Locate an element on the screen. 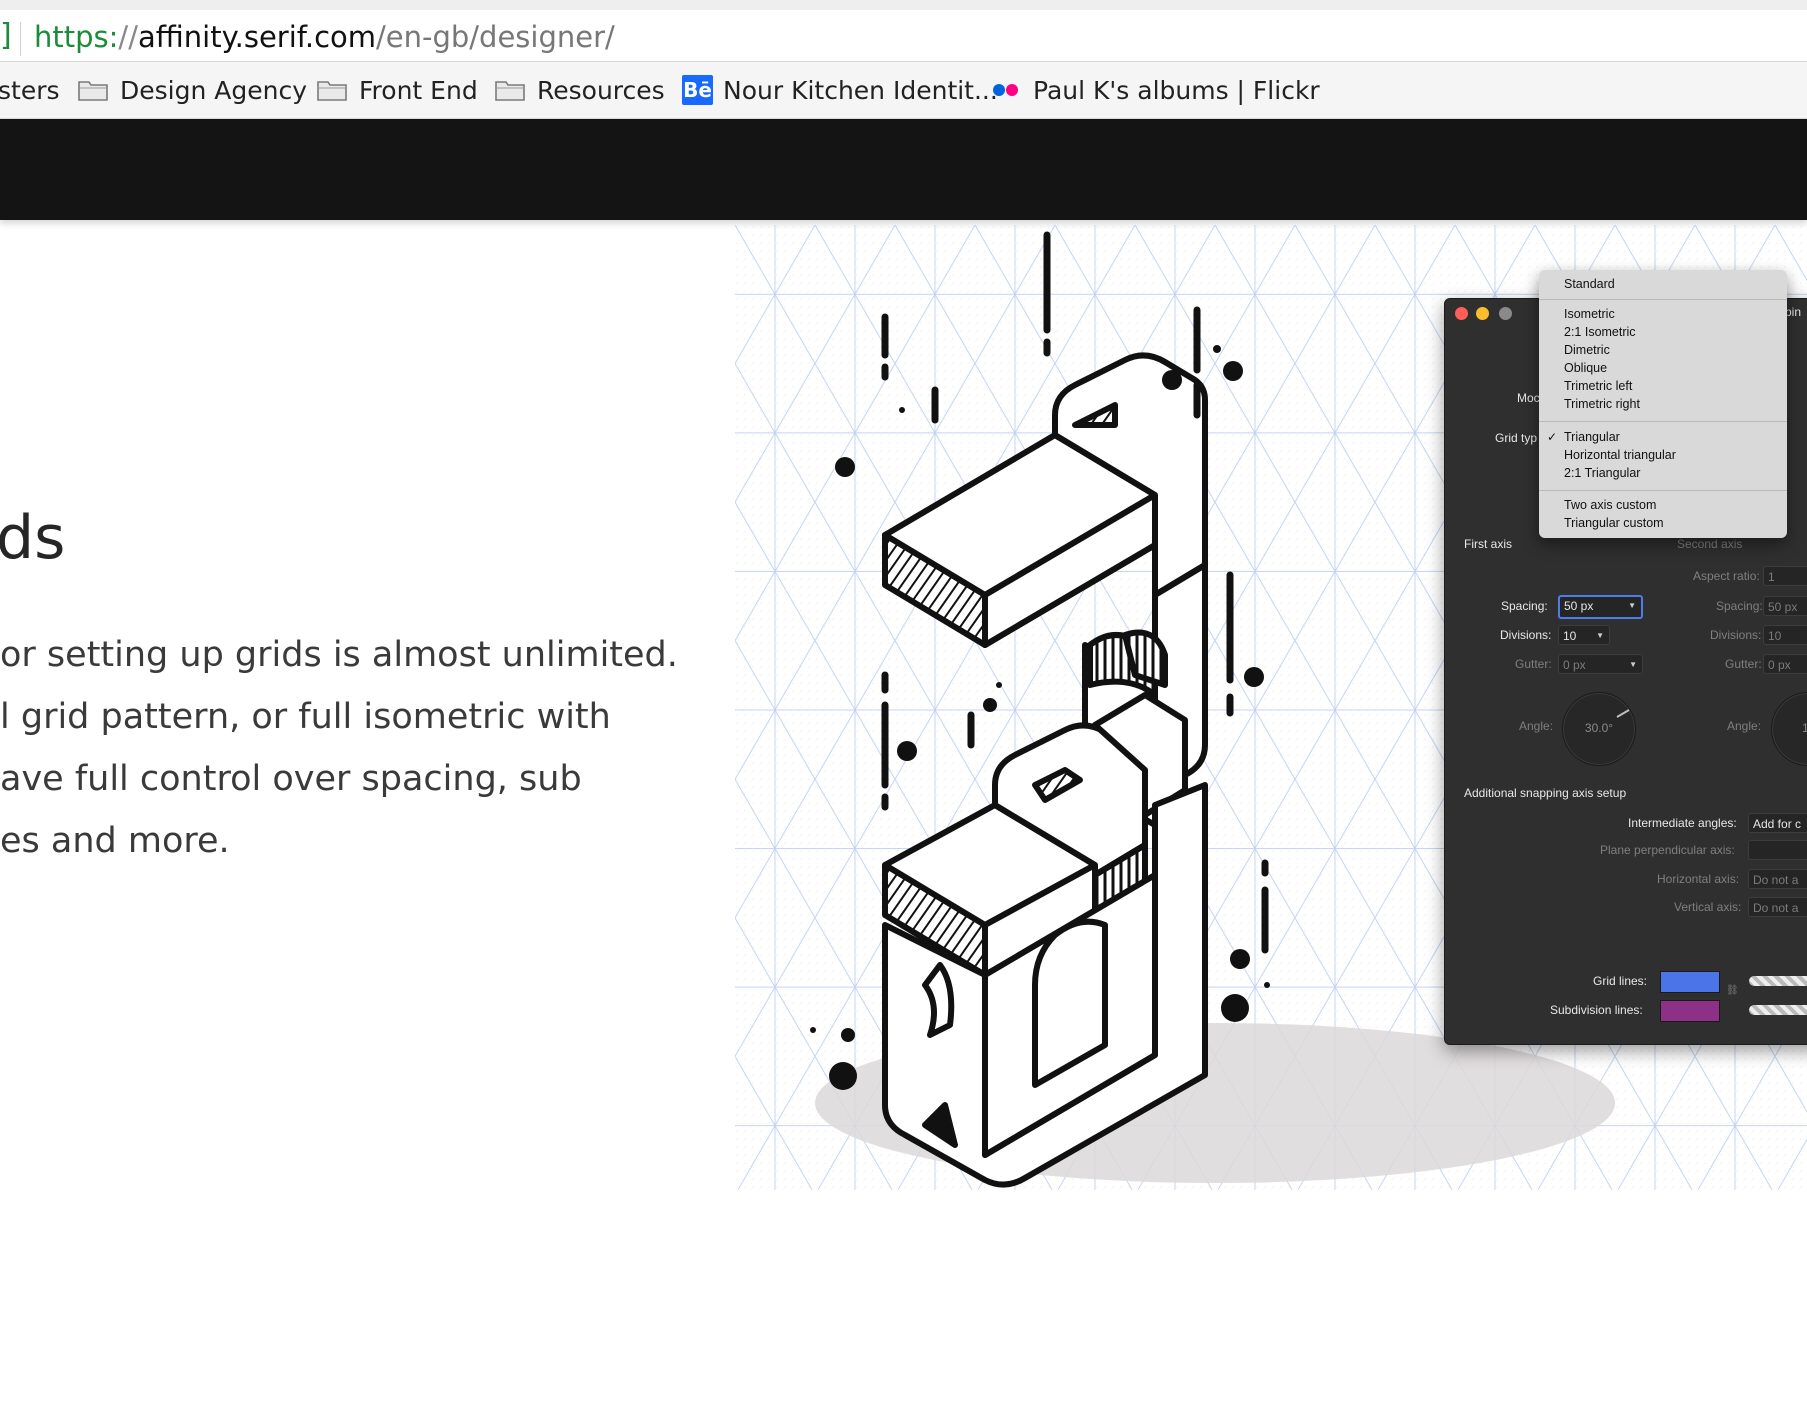  gutter-field: 0 px ▼ is located at coordinates (1600, 664).